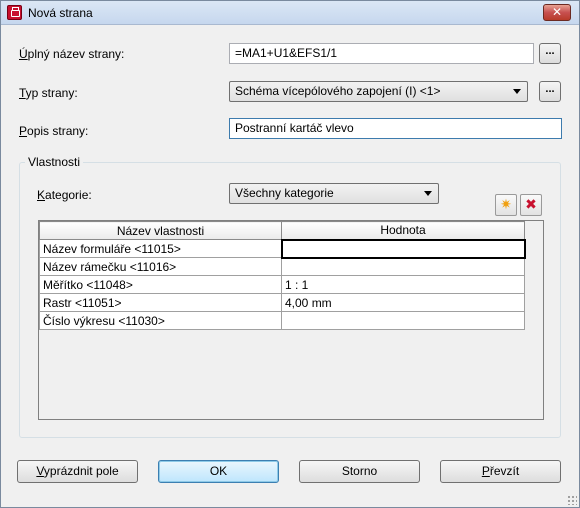 This screenshot has height=508, width=580. I want to click on property-name-cell: Rastr <11051>, so click(160, 302).